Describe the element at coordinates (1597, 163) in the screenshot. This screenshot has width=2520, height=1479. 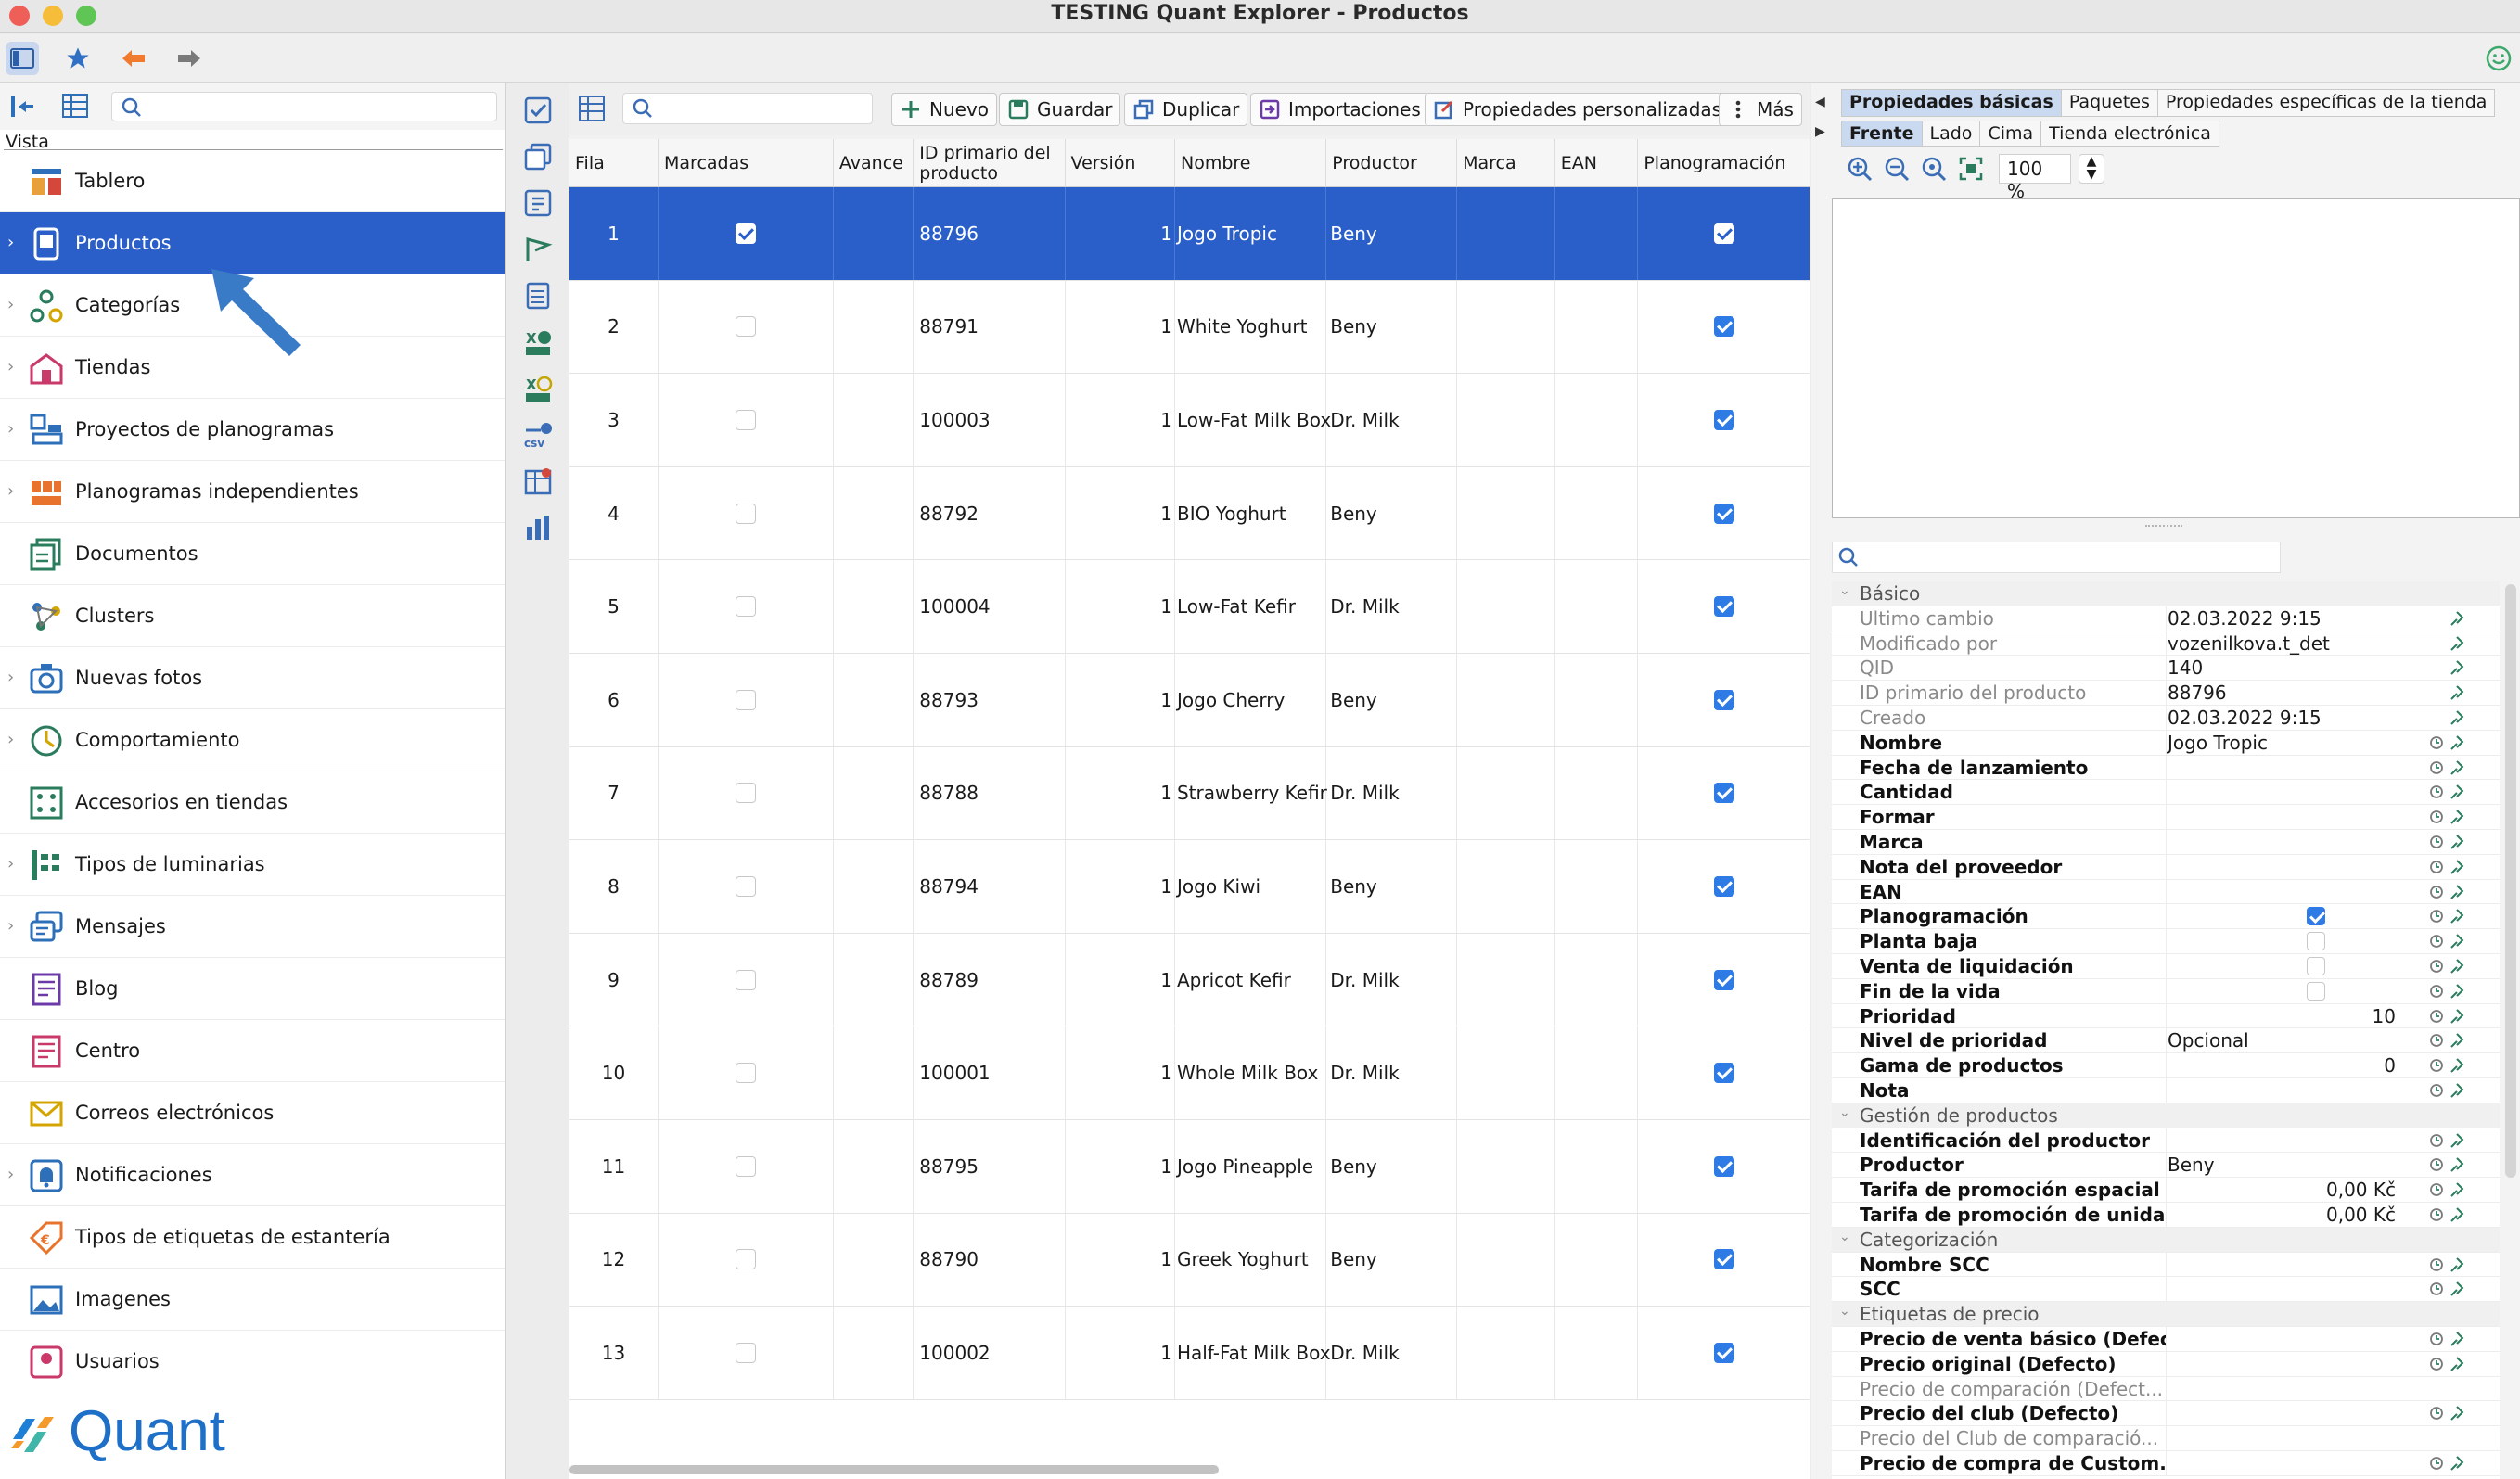
I see `column-header: EAN` at that location.